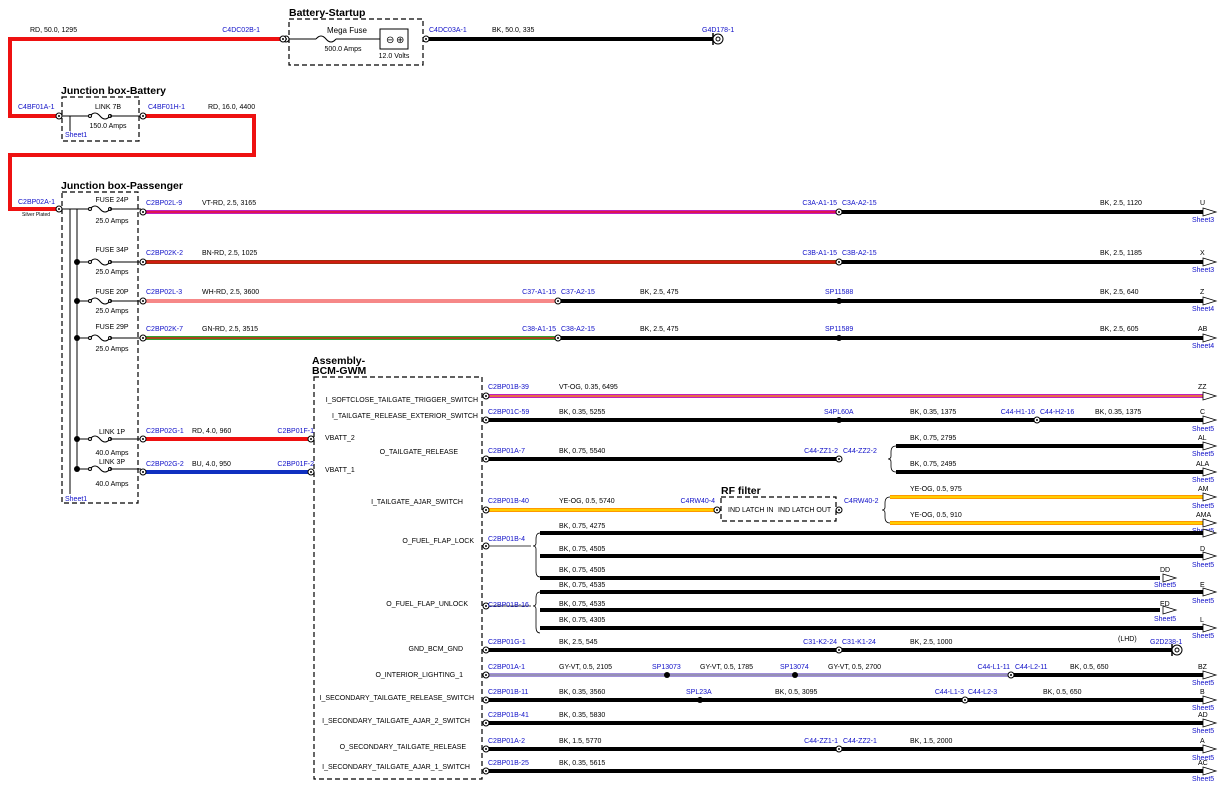 Image resolution: width=1226 pixels, height=791 pixels. I want to click on svg-text: C2BP01G-1, so click(507, 642).